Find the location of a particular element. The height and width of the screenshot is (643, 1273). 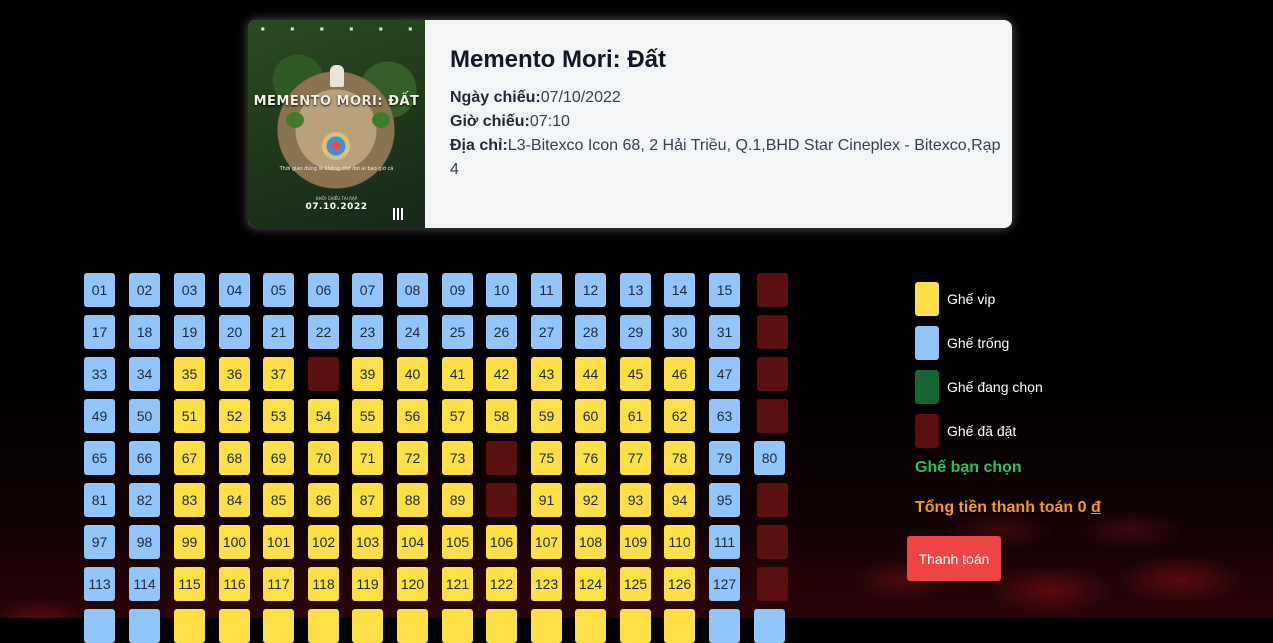

seat-vip: 51 is located at coordinates (189, 416).